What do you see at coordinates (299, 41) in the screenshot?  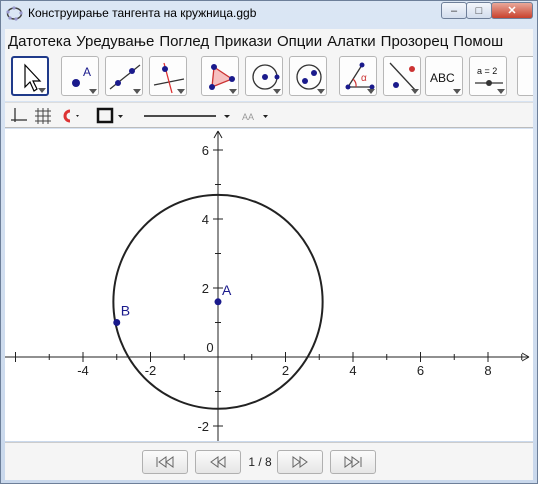 I see `menu-options: Опции` at bounding box center [299, 41].